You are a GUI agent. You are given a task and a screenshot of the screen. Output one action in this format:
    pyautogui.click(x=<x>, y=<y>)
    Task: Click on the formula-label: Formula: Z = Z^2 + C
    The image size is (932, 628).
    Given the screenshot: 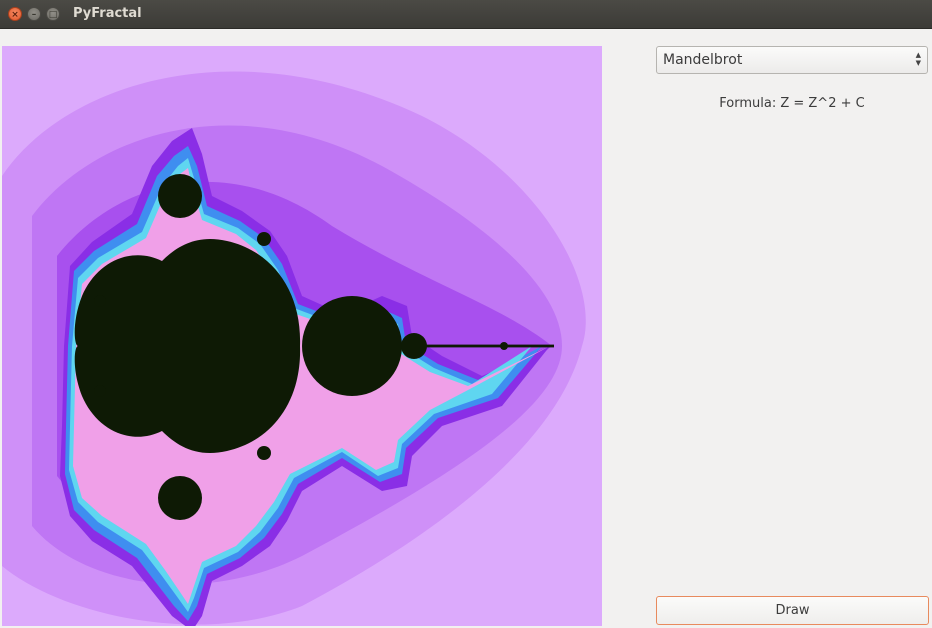 What is the action you would take?
    pyautogui.click(x=792, y=103)
    